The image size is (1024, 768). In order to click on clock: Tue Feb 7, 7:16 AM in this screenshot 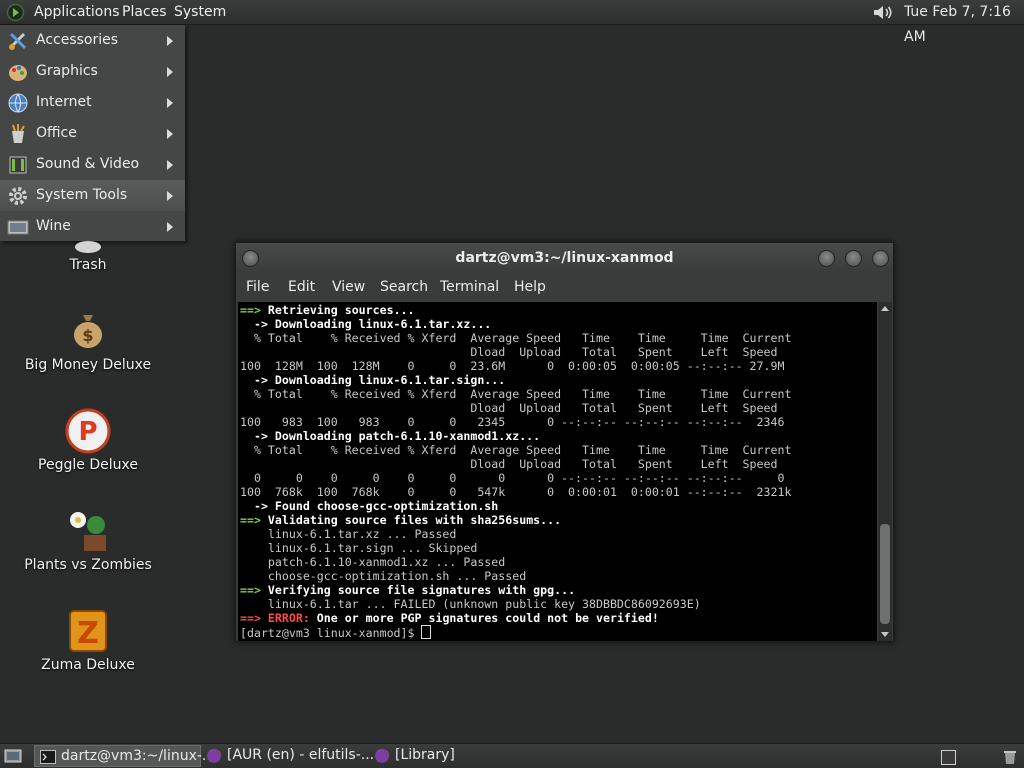, I will do `click(964, 22)`.